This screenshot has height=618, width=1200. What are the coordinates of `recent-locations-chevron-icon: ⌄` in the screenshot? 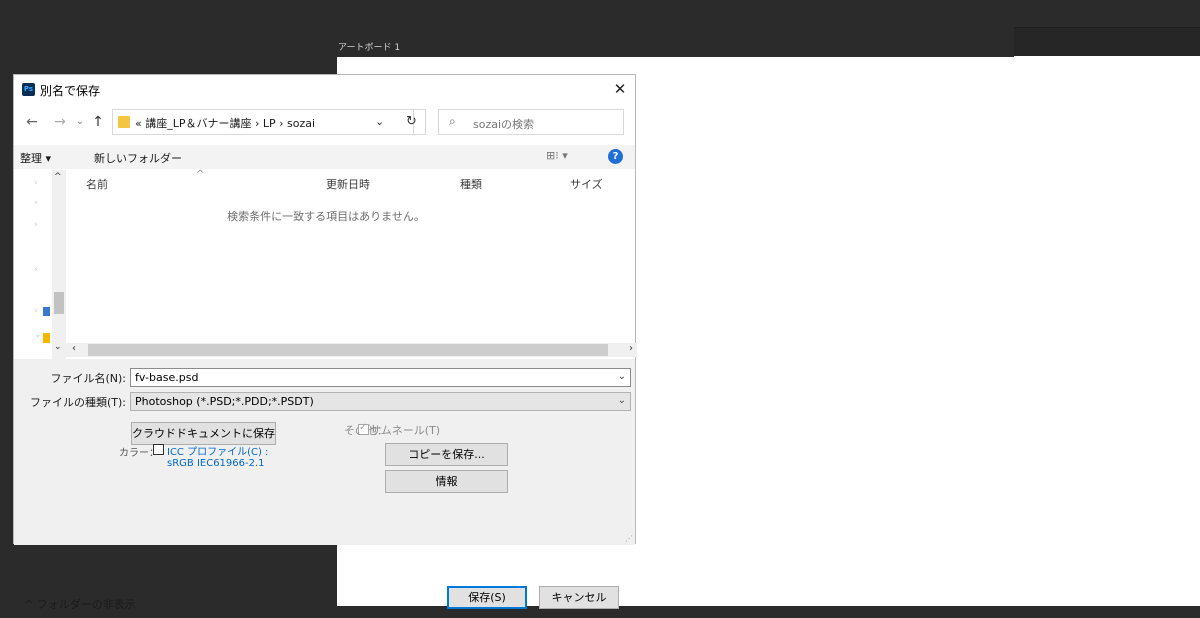 It's located at (80, 122).